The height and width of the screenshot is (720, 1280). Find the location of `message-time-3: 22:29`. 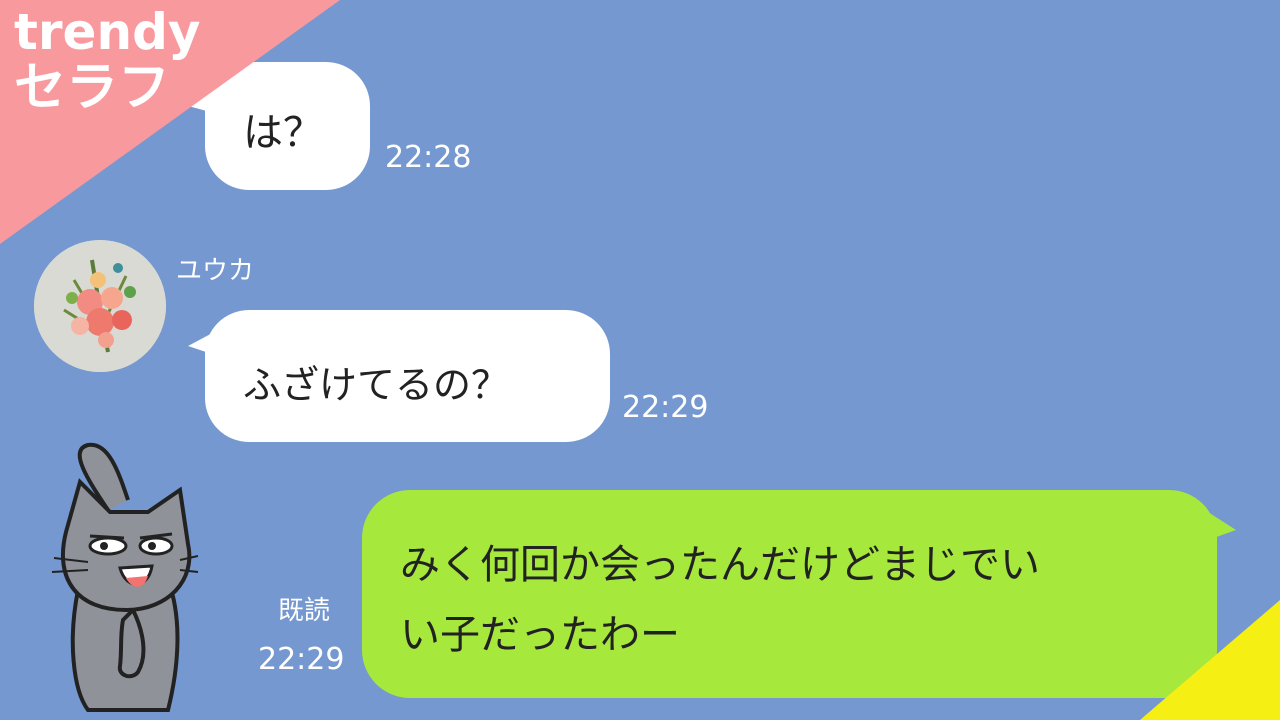

message-time-3: 22:29 is located at coordinates (301, 659).